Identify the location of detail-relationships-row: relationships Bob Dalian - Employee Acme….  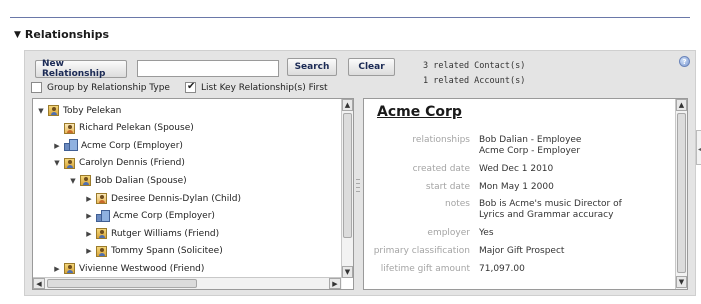
(519, 146).